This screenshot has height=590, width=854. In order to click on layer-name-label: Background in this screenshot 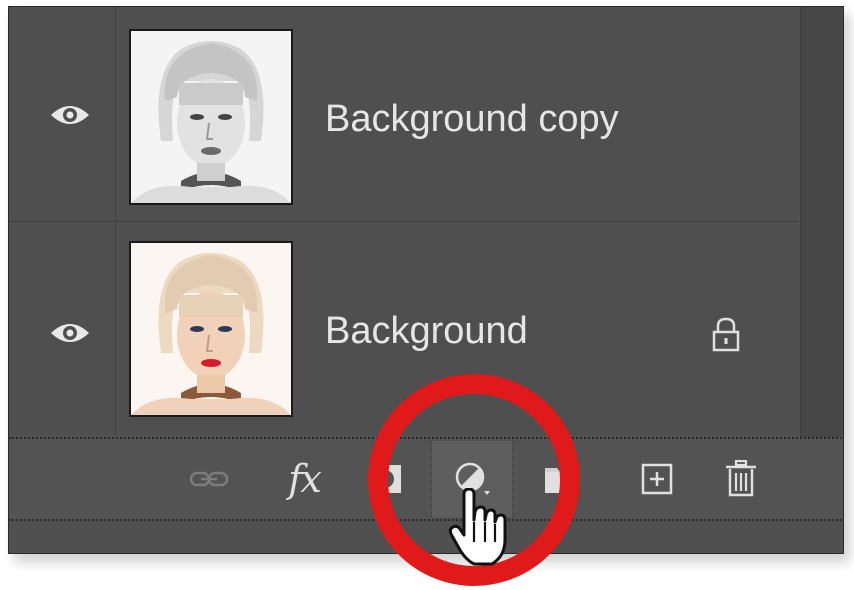, I will do `click(426, 331)`.